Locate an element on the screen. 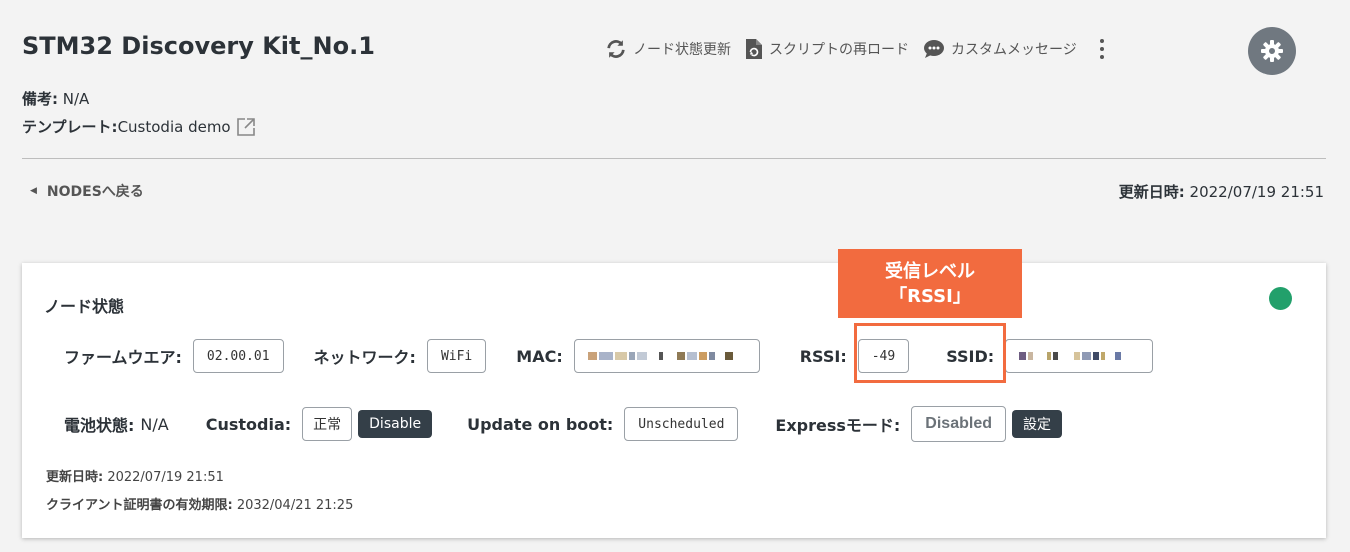 The image size is (1350, 552). network-value: WiFi is located at coordinates (456, 356).